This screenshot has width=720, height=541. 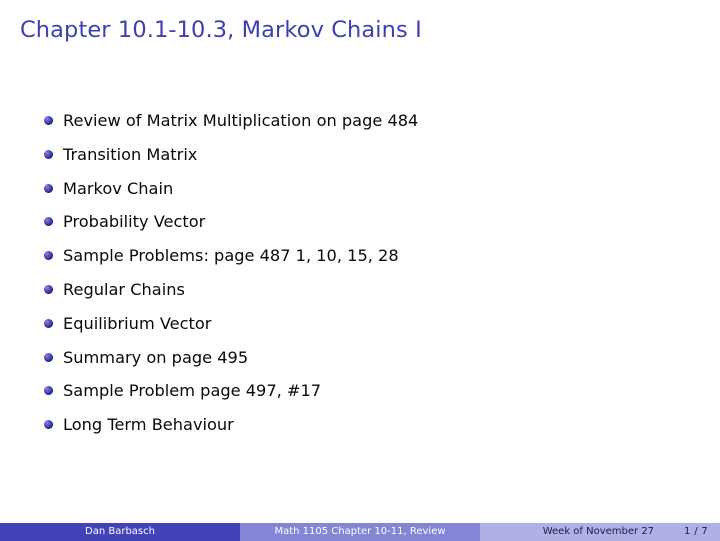 What do you see at coordinates (696, 531) in the screenshot?
I see `footer-page-number: 1 / 7` at bounding box center [696, 531].